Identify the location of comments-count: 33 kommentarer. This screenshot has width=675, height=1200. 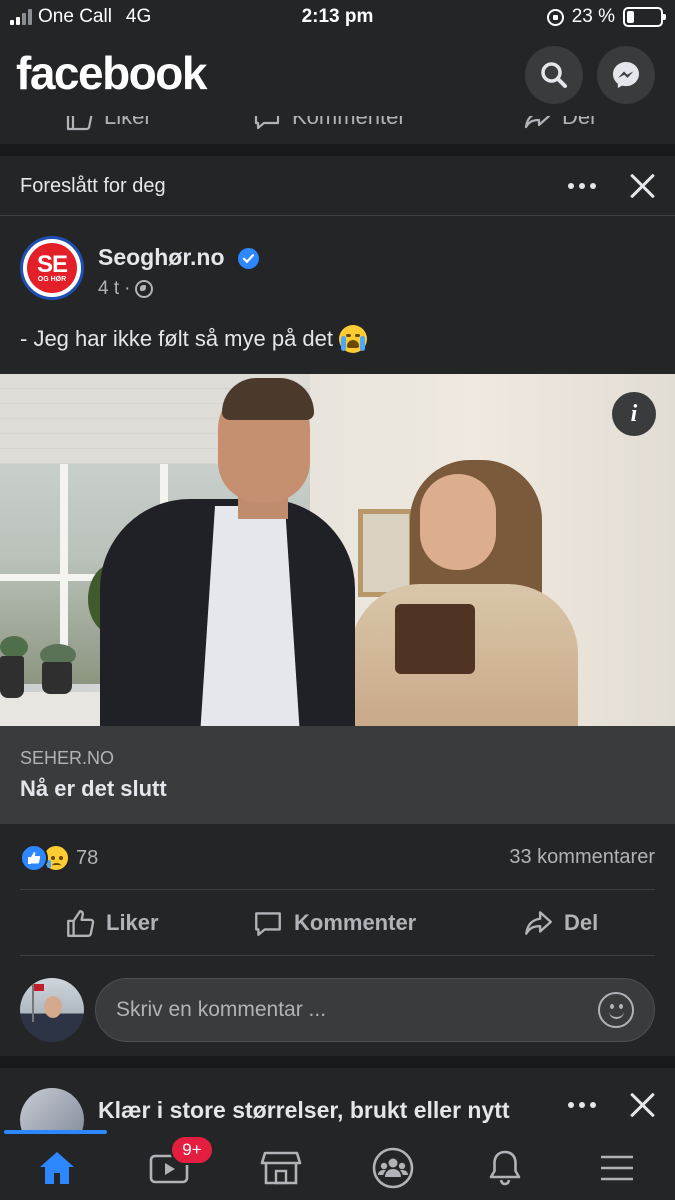
(582, 857).